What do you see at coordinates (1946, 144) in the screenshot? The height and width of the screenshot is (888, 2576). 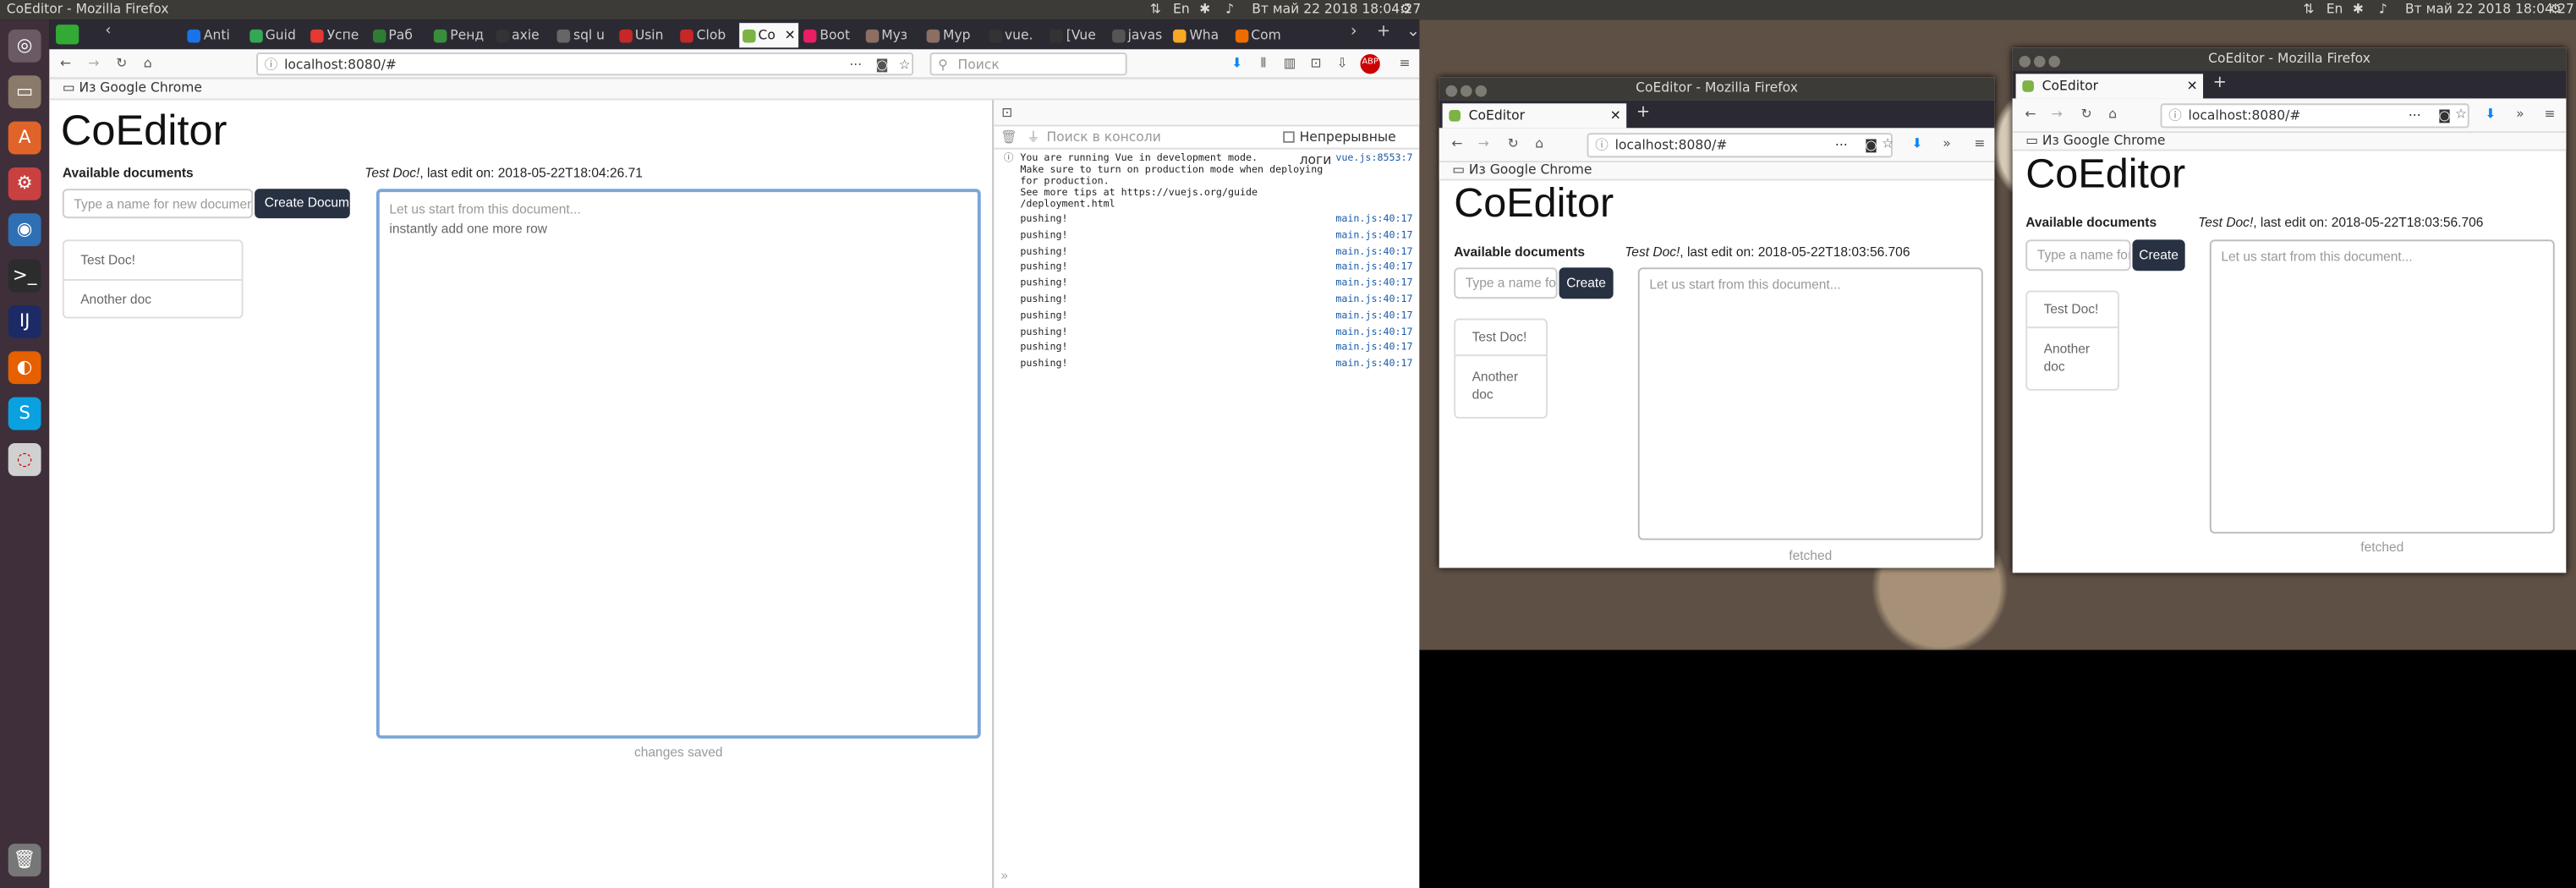 I see `overflow-icon: »` at bounding box center [1946, 144].